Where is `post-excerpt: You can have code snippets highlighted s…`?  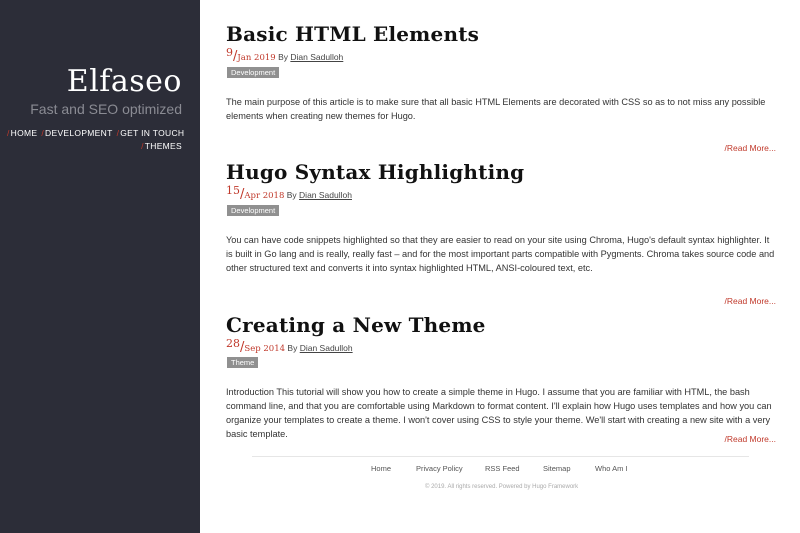
post-excerpt: You can have code snippets highlighted s… is located at coordinates (500, 254).